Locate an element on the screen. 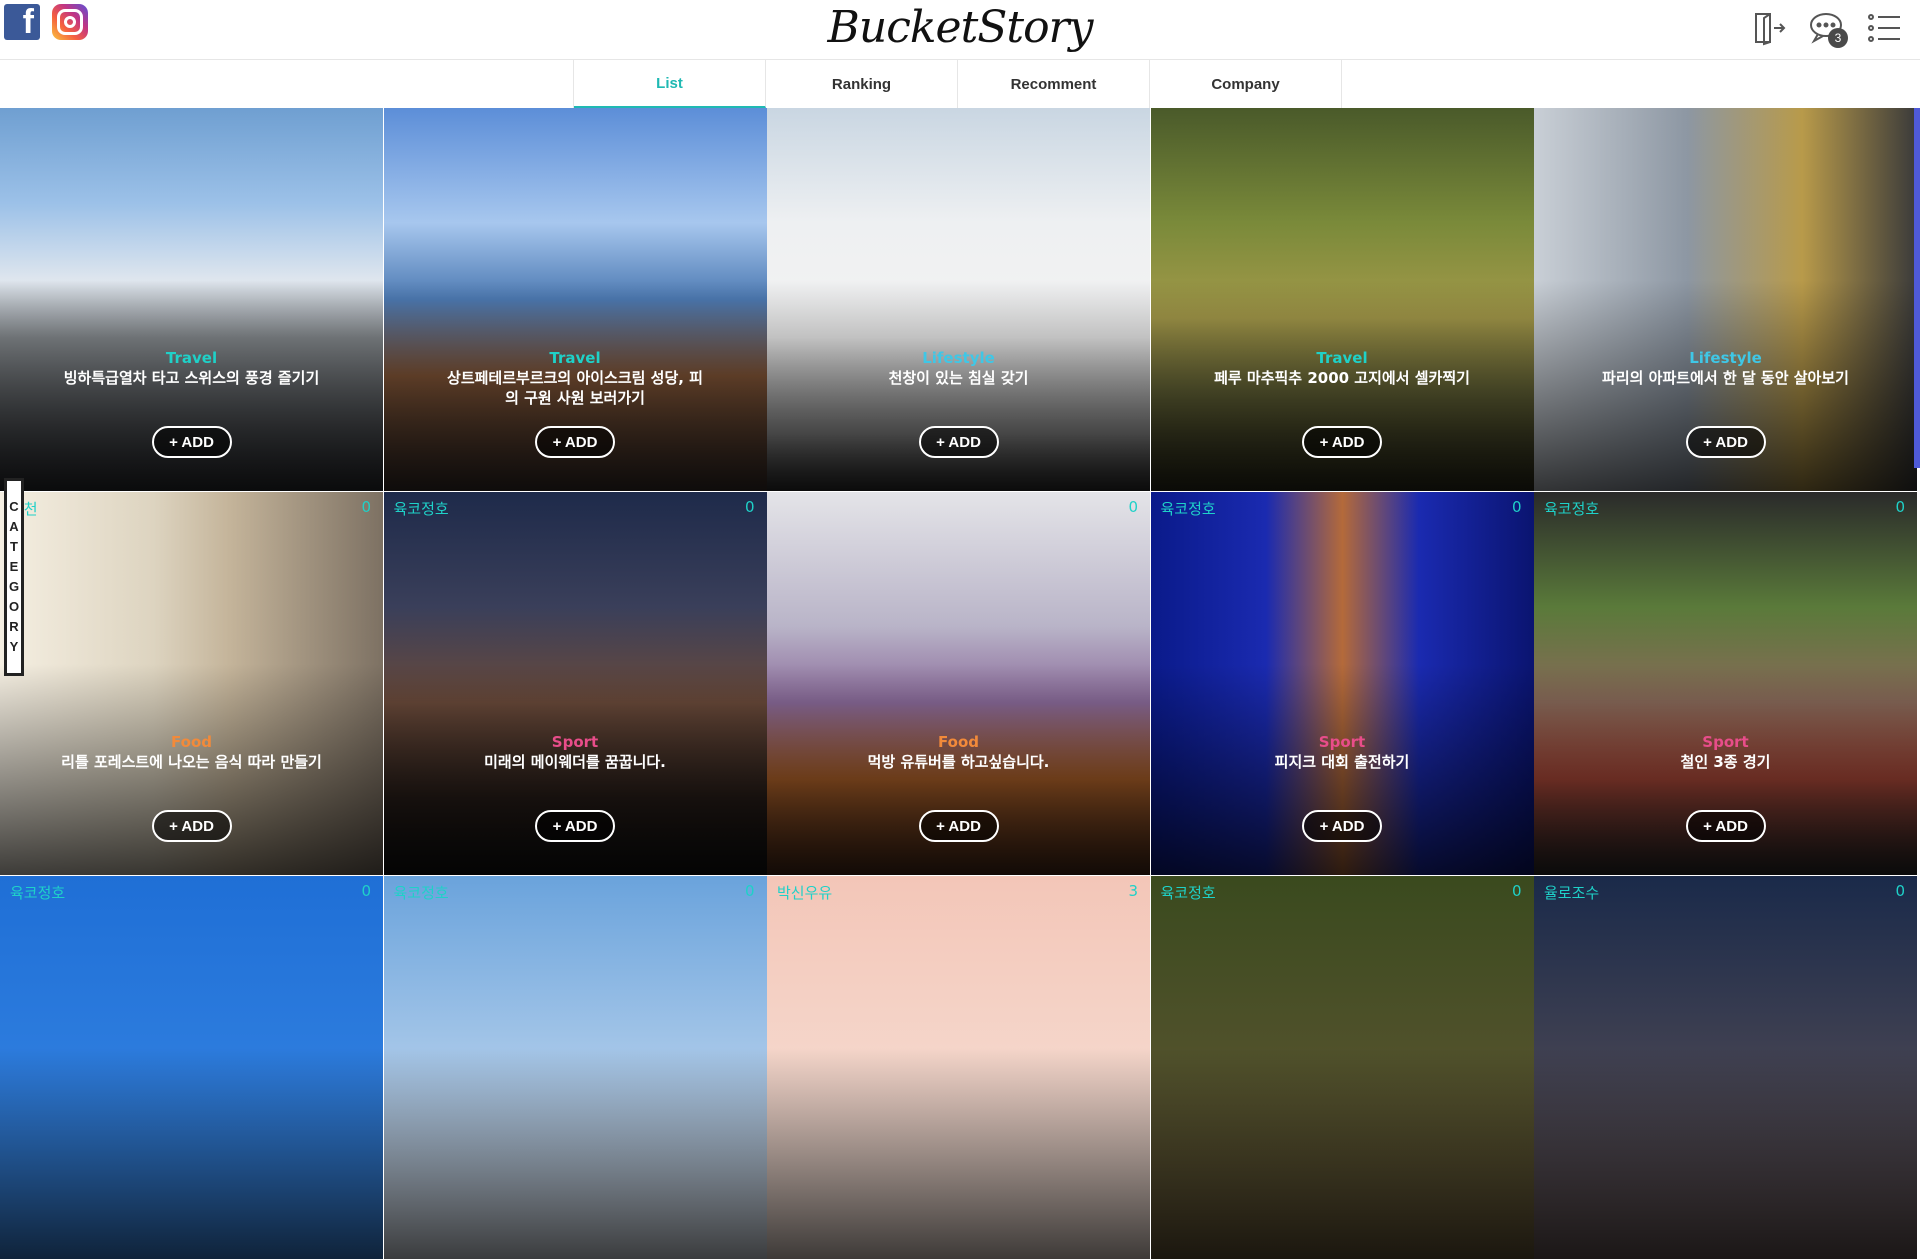  category-letter: C is located at coordinates (14, 506).